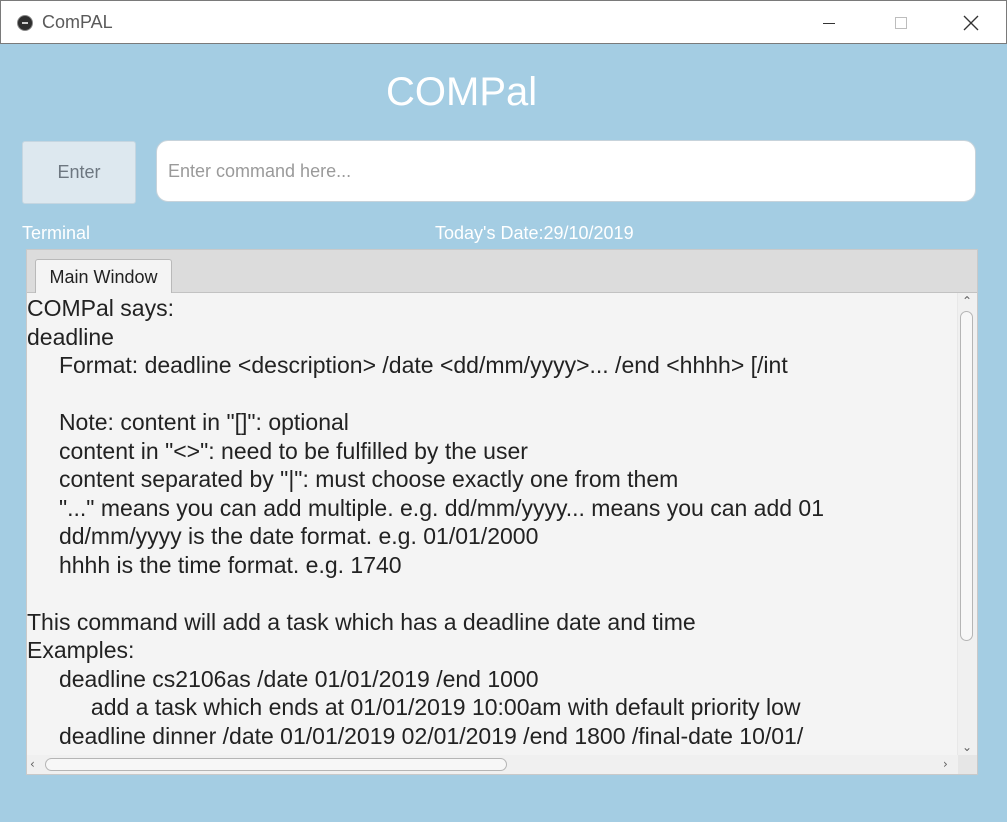 This screenshot has width=1007, height=822. Describe the element at coordinates (79, 172) in the screenshot. I see `enter-button: Enter` at that location.